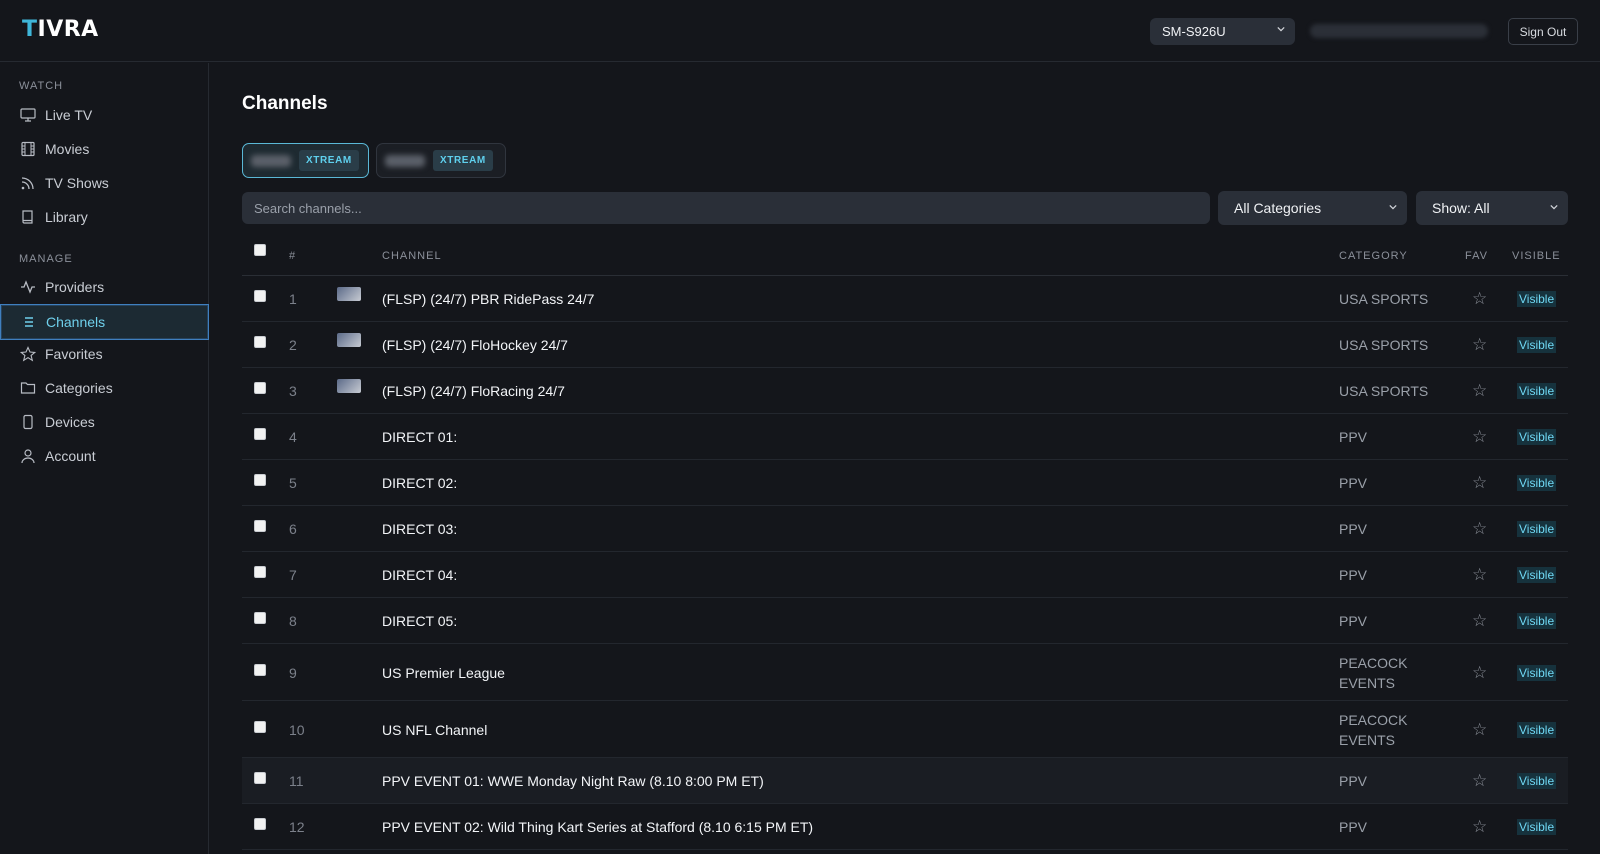 Image resolution: width=1600 pixels, height=854 pixels. I want to click on channel-name: US NFL Channel, so click(434, 730).